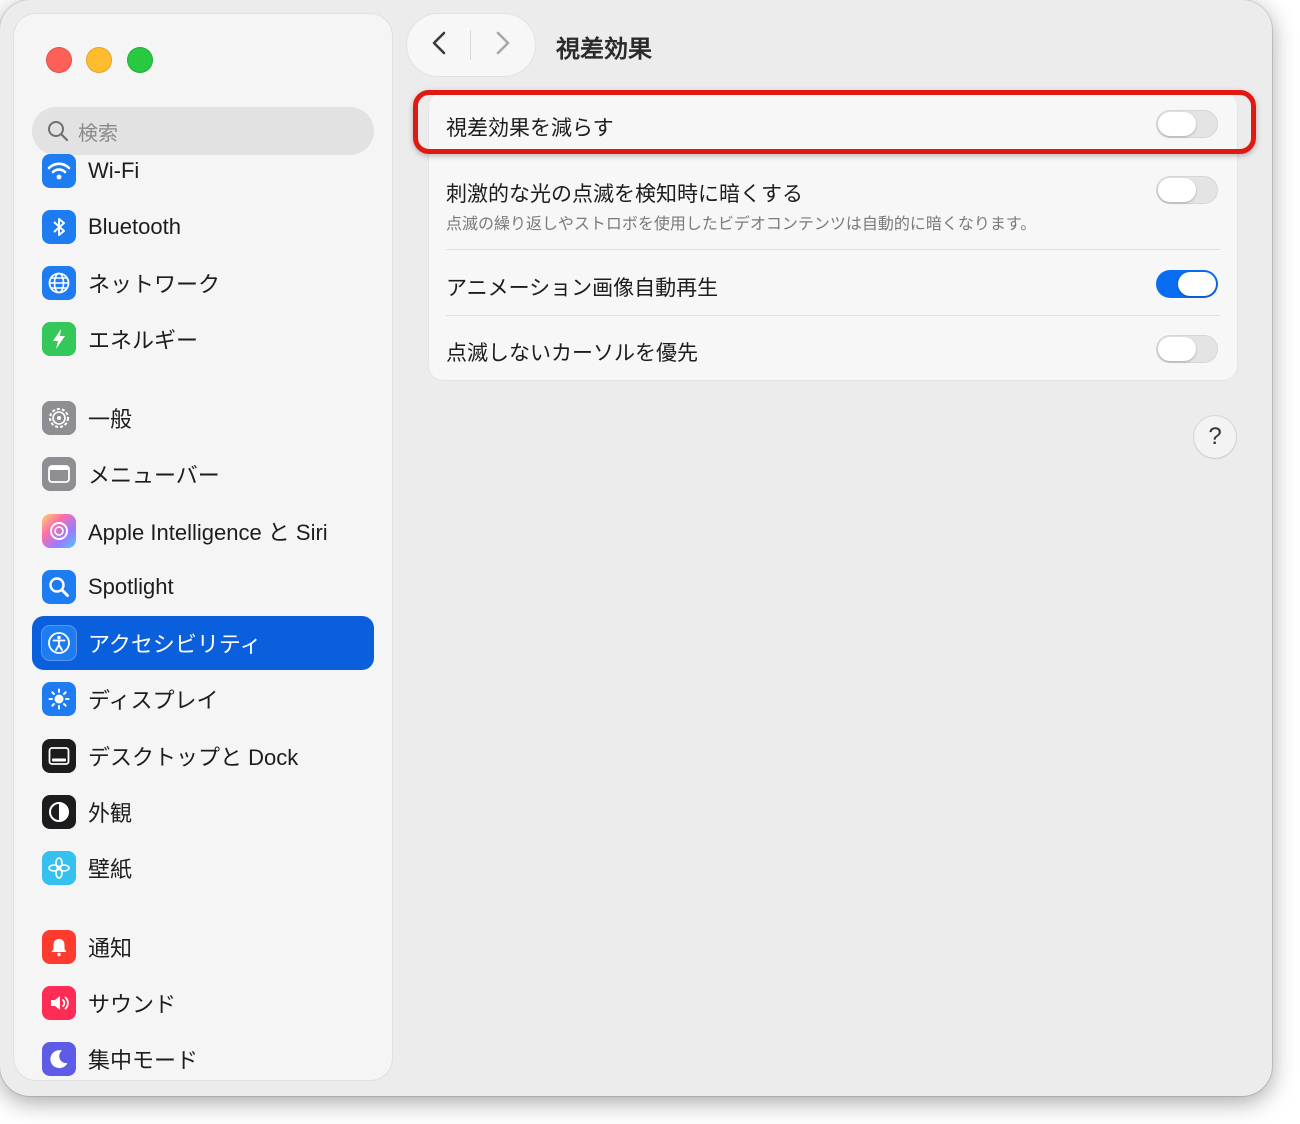 This screenshot has width=1300, height=1124. I want to click on reduce-motion-toggle, so click(1187, 124).